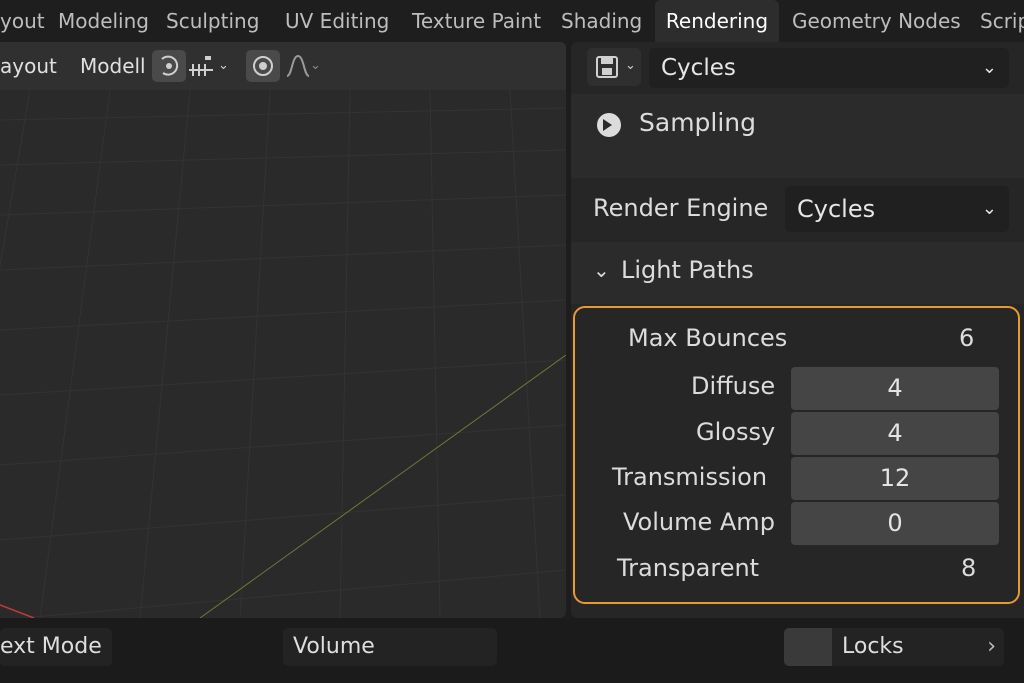 The height and width of the screenshot is (683, 1024). What do you see at coordinates (51, 646) in the screenshot?
I see `text-mode-label: ext Mode` at bounding box center [51, 646].